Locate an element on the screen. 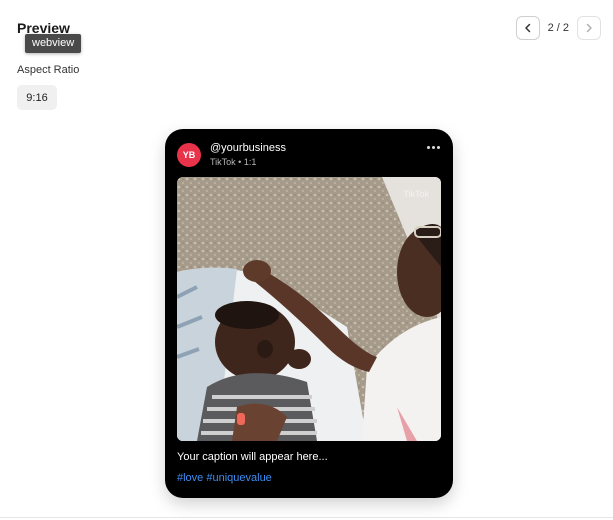 Image resolution: width=613 pixels, height=520 pixels. aspect-ratio-chip: 9:16 is located at coordinates (37, 97).